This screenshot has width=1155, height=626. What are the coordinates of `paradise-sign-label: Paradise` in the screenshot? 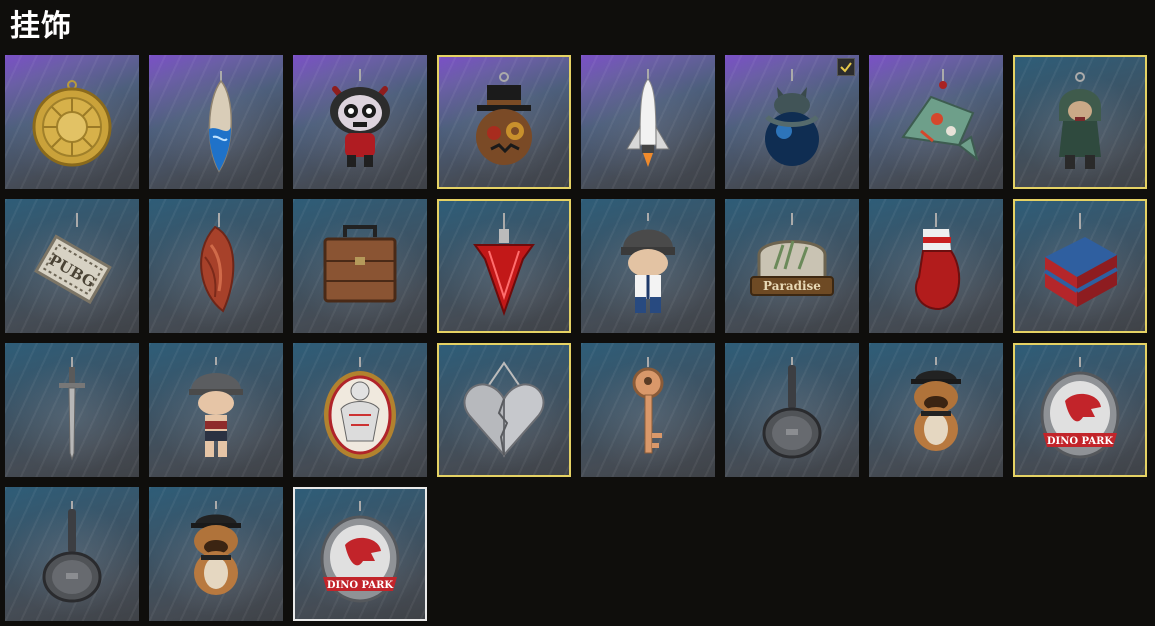 It's located at (792, 286).